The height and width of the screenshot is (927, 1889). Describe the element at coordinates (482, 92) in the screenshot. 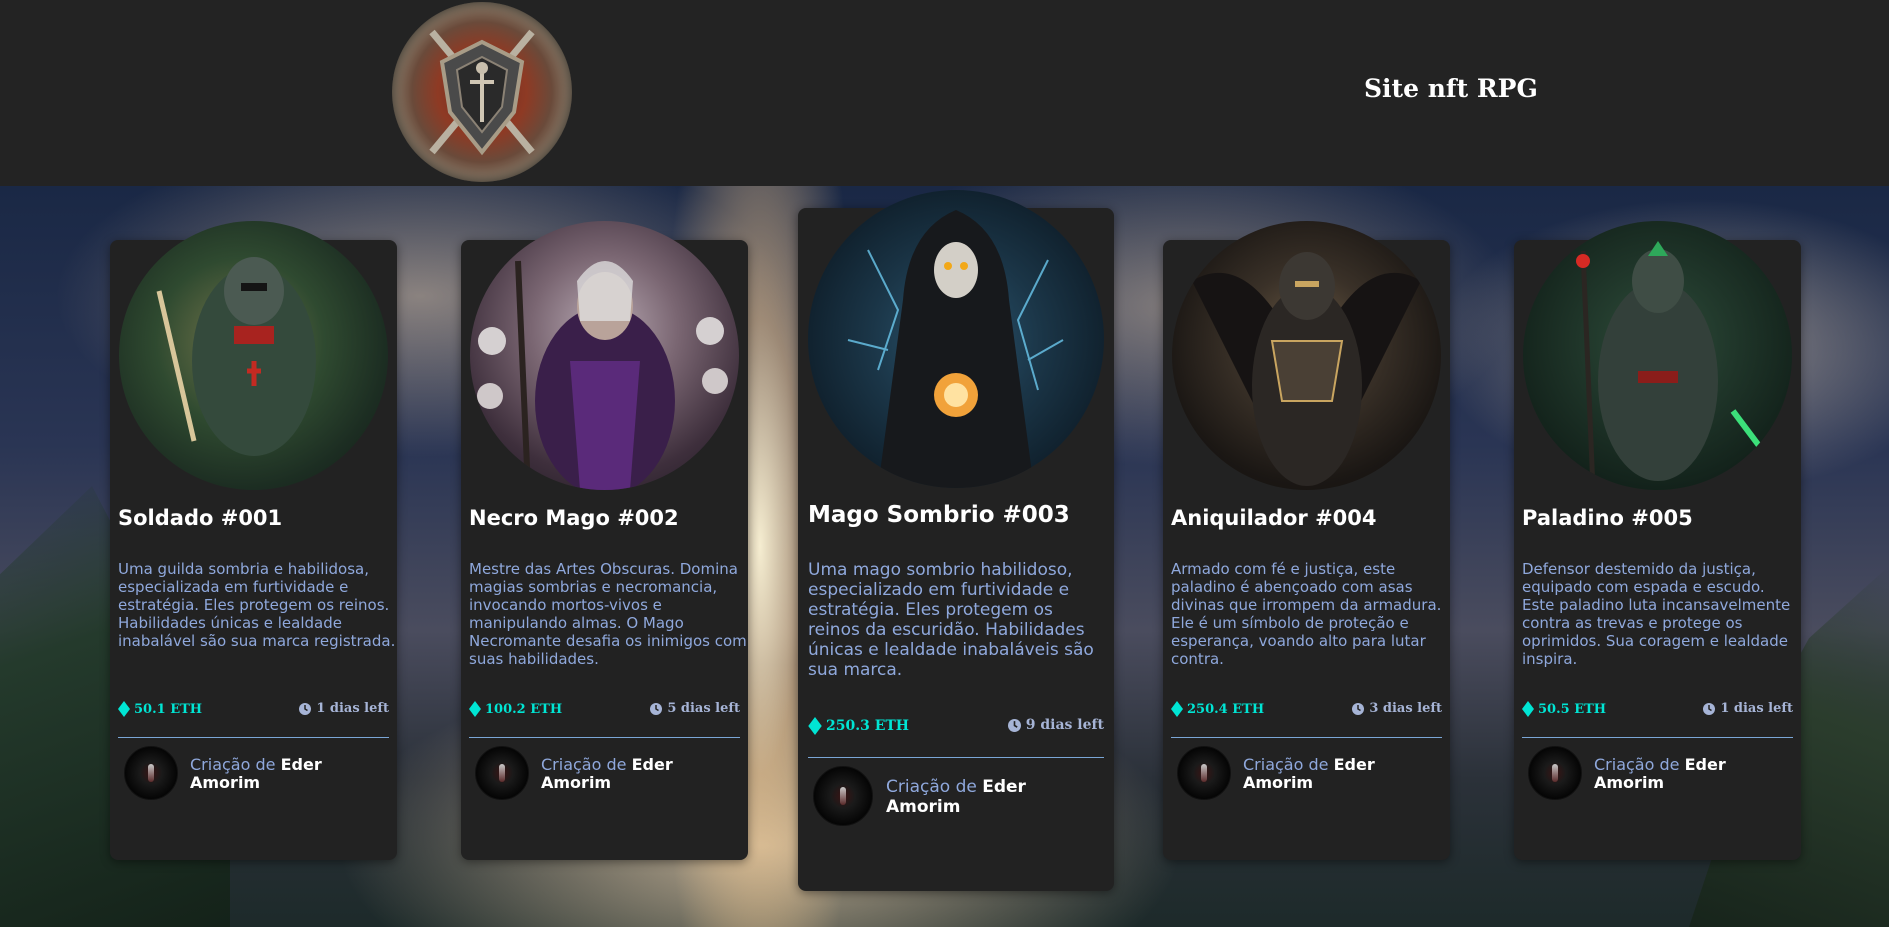

I see `shield-crest-icon` at that location.